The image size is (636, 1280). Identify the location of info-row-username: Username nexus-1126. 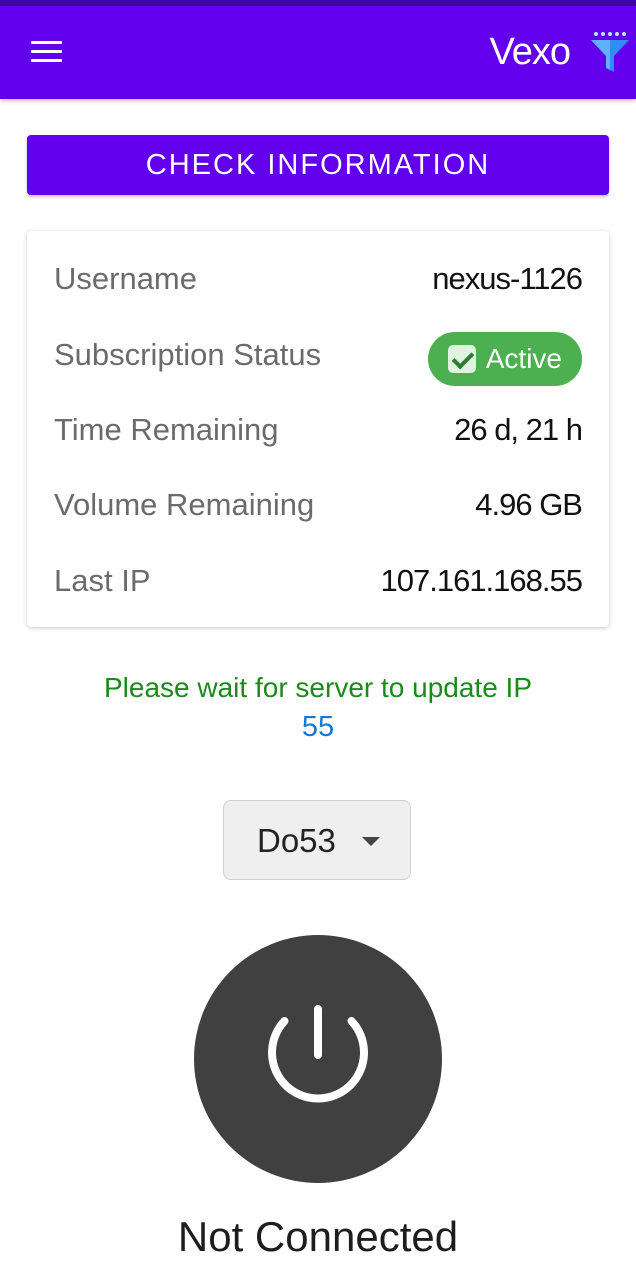
(318, 279).